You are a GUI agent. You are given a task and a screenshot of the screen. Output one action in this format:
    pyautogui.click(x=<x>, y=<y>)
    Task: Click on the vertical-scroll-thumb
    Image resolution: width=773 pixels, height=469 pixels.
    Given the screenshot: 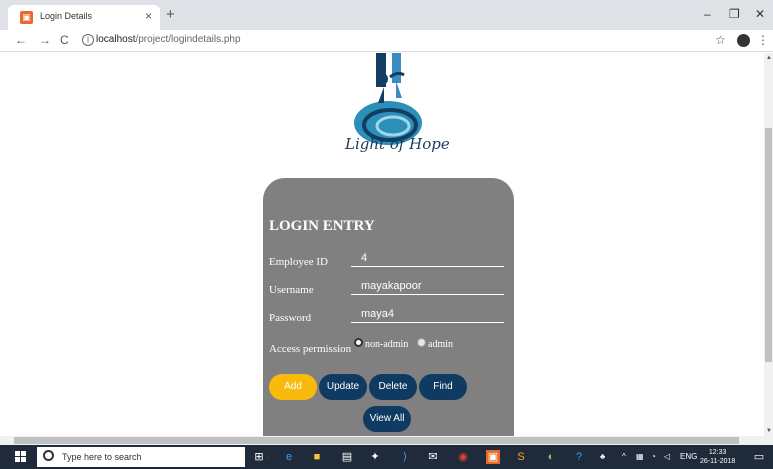 What is the action you would take?
    pyautogui.click(x=768, y=245)
    